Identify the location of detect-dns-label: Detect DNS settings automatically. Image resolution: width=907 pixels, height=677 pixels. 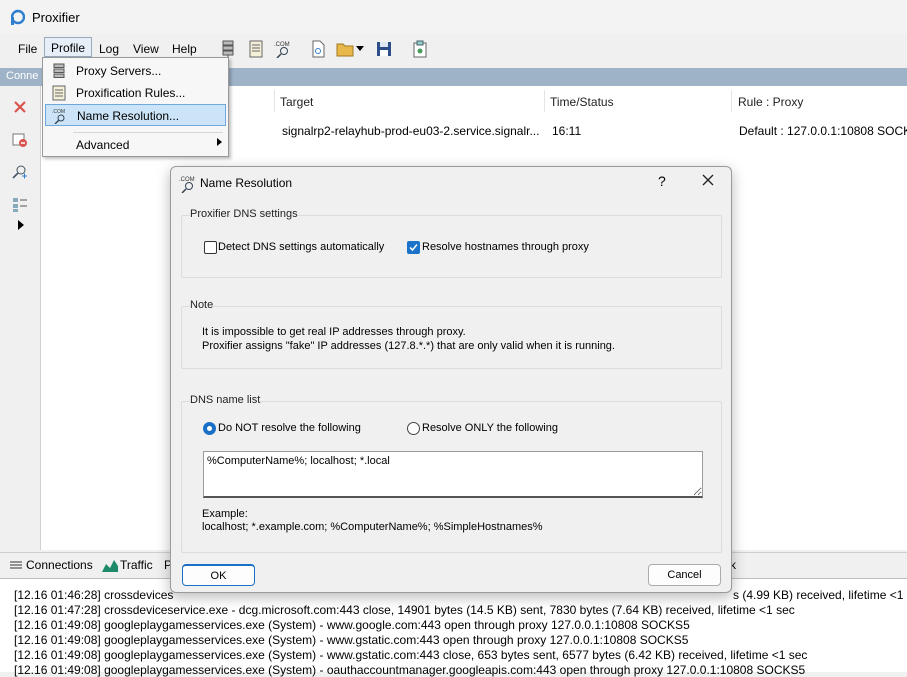
(301, 247).